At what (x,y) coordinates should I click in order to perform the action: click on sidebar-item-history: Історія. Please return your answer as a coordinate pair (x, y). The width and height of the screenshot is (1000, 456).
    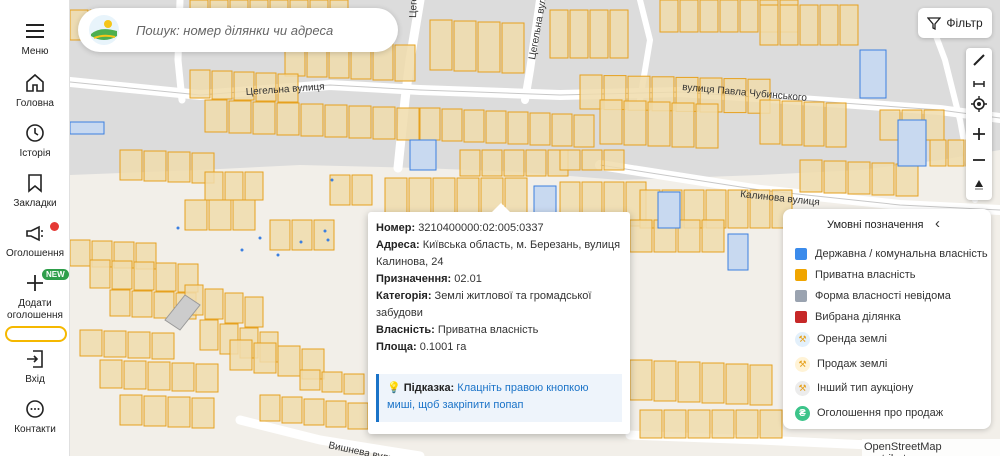
    Looking at the image, I should click on (35, 141).